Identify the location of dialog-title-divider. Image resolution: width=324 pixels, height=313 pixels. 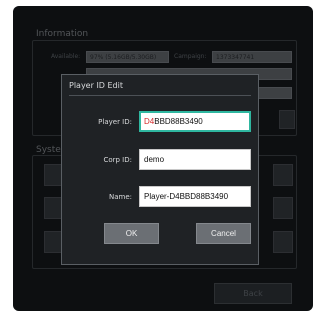
(160, 95).